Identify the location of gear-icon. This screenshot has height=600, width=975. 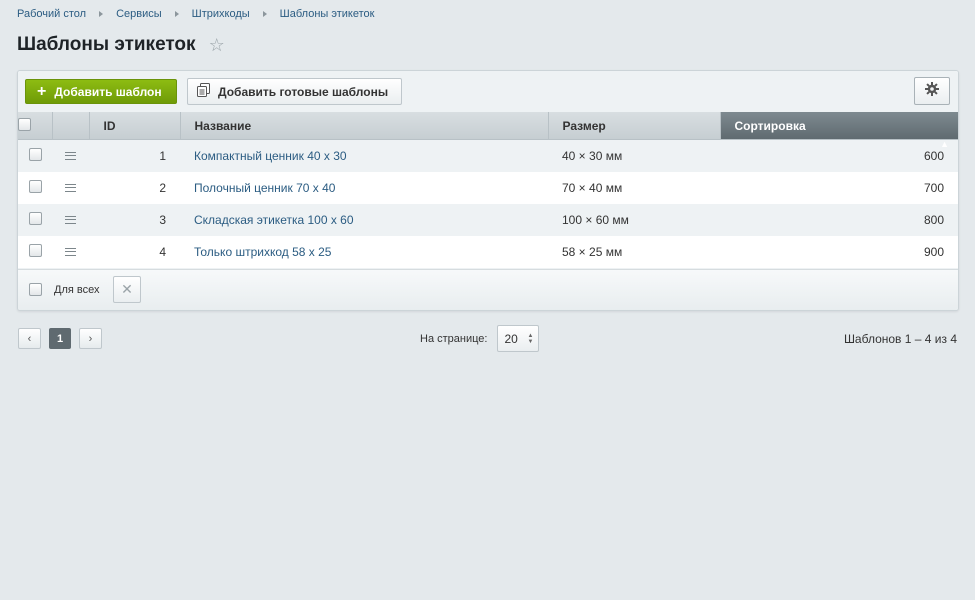
(932, 91).